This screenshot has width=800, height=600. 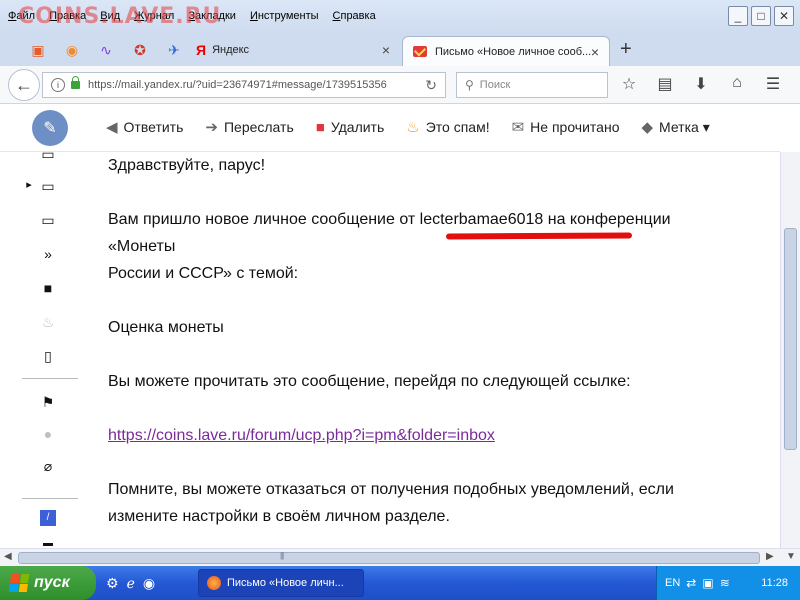 What do you see at coordinates (140, 50) in the screenshot?
I see `award-icon: ✪` at bounding box center [140, 50].